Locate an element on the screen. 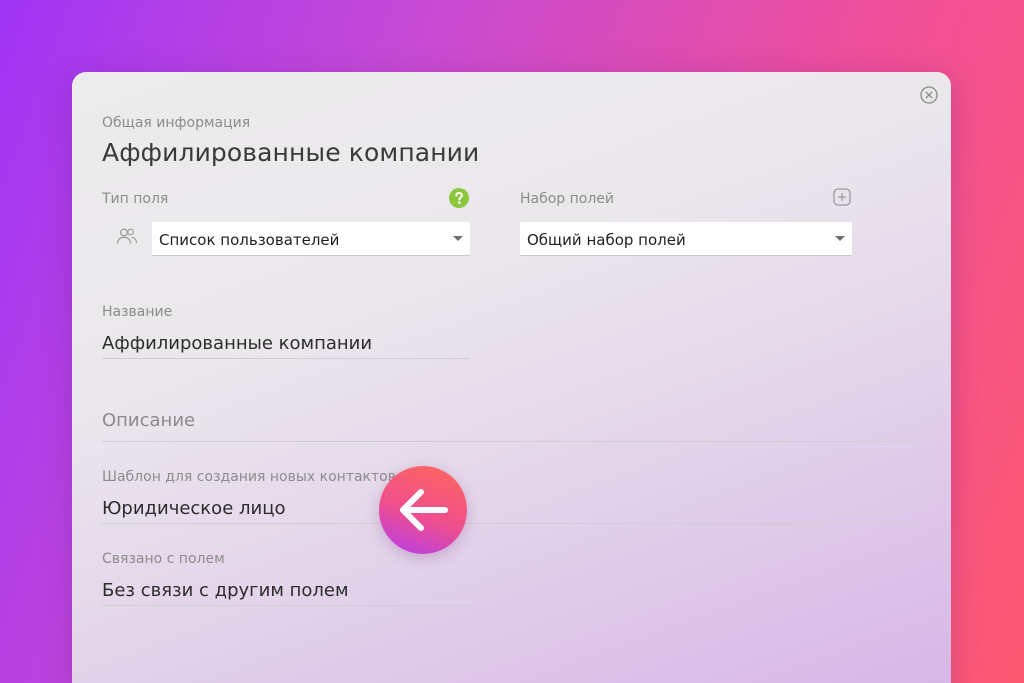 The height and width of the screenshot is (683, 1024). field-type-select: Список пользователей is located at coordinates (311, 239).